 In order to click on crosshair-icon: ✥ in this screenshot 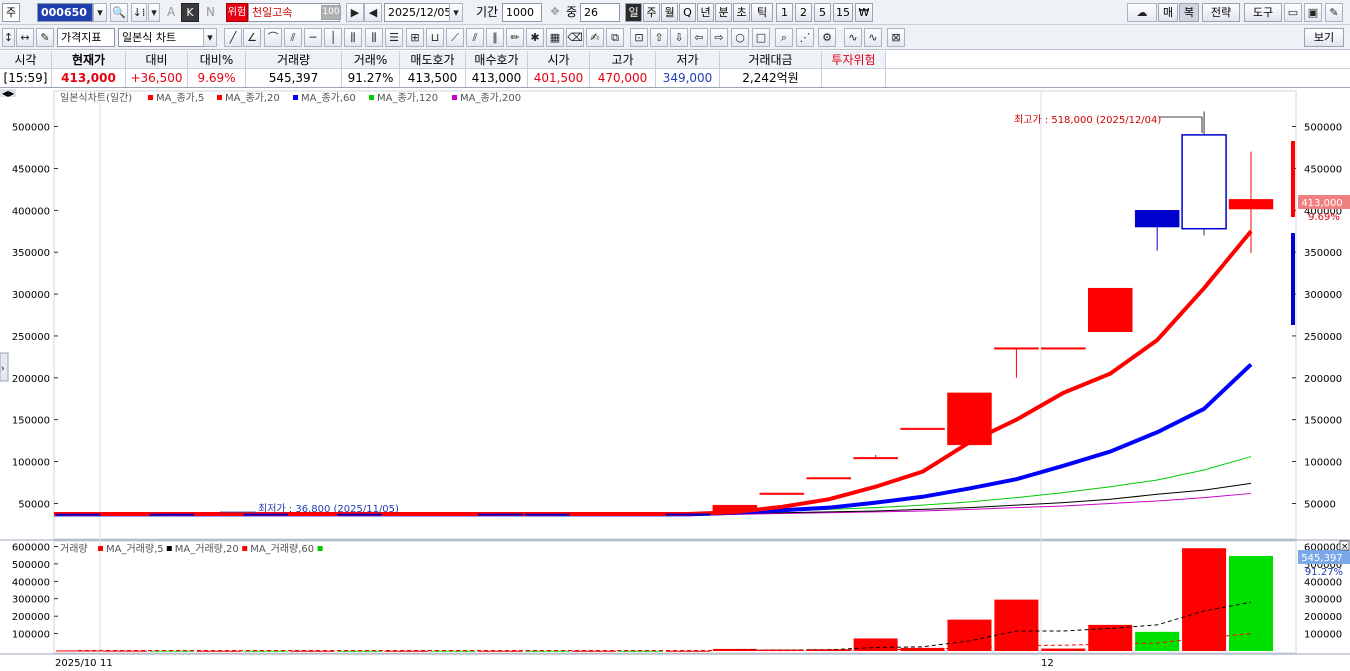, I will do `click(555, 12)`.